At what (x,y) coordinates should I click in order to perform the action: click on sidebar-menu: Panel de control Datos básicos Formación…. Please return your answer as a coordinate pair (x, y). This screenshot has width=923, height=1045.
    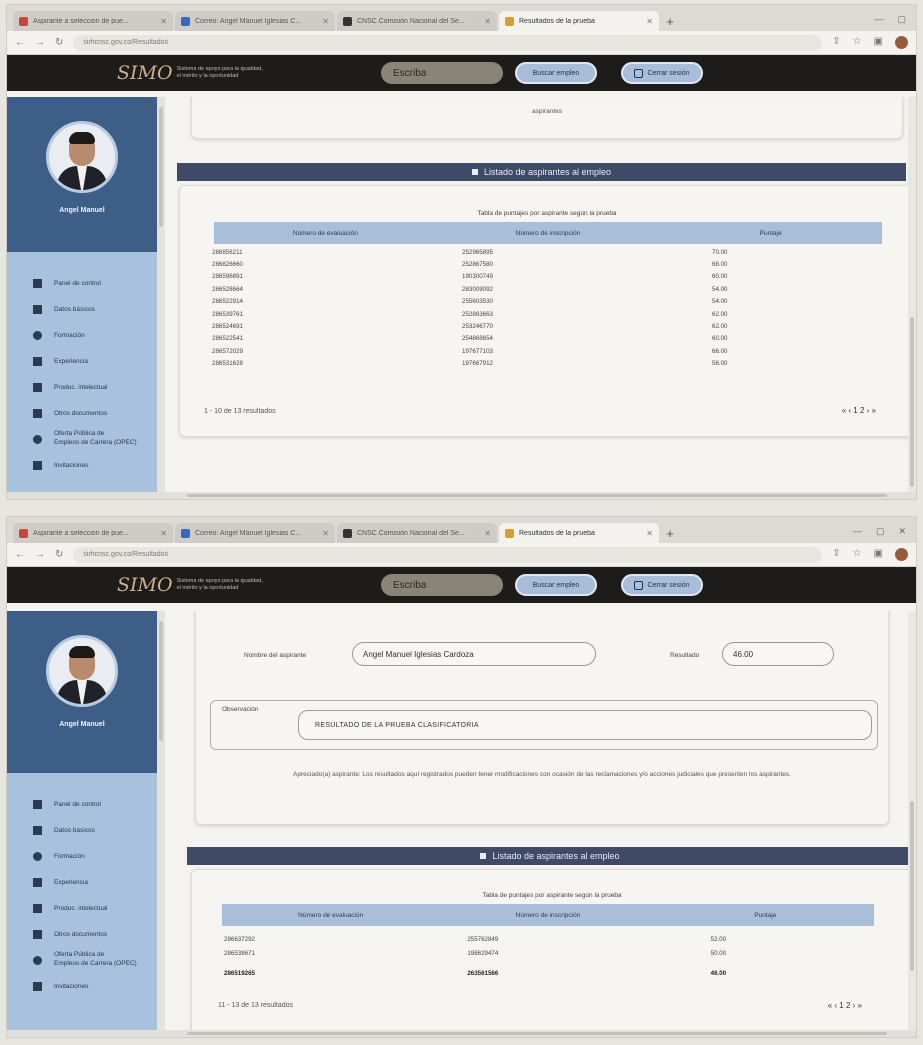
    Looking at the image, I should click on (82, 886).